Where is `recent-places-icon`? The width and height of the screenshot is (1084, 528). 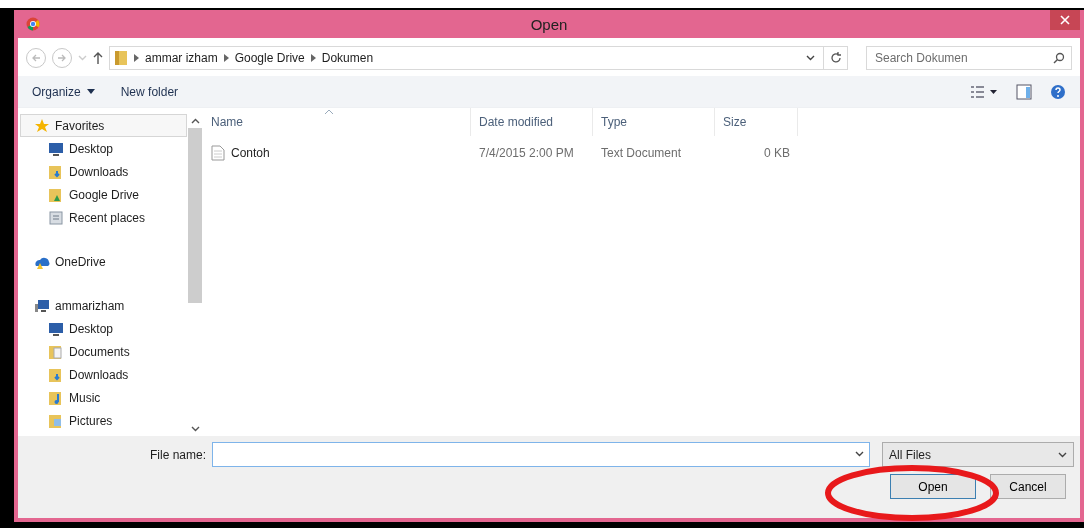
recent-places-icon is located at coordinates (56, 217).